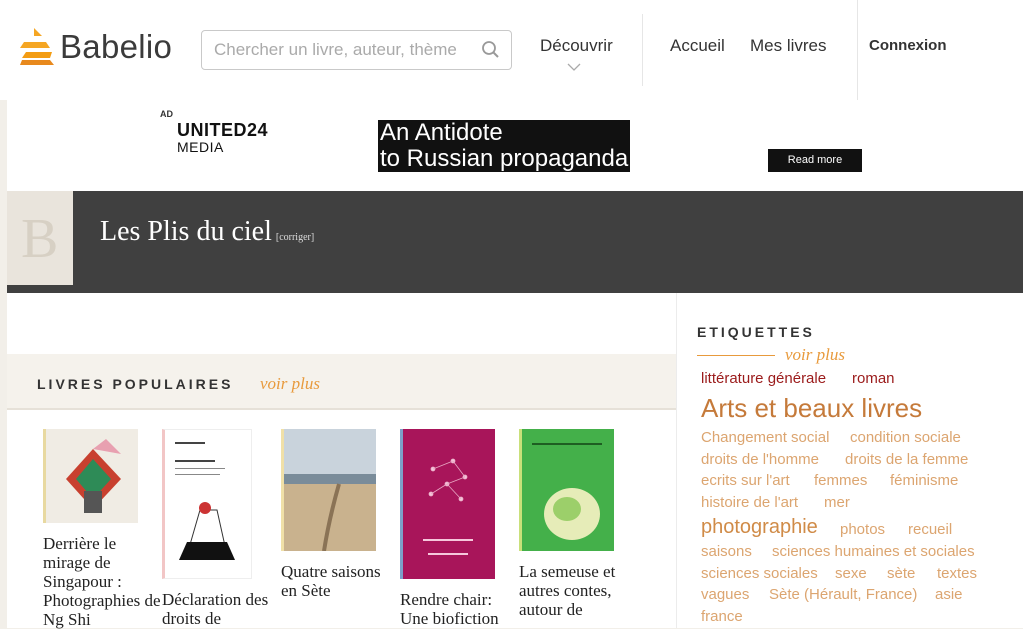 The width and height of the screenshot is (1023, 629). Describe the element at coordinates (725, 594) in the screenshot. I see `tag-link: vagues` at that location.